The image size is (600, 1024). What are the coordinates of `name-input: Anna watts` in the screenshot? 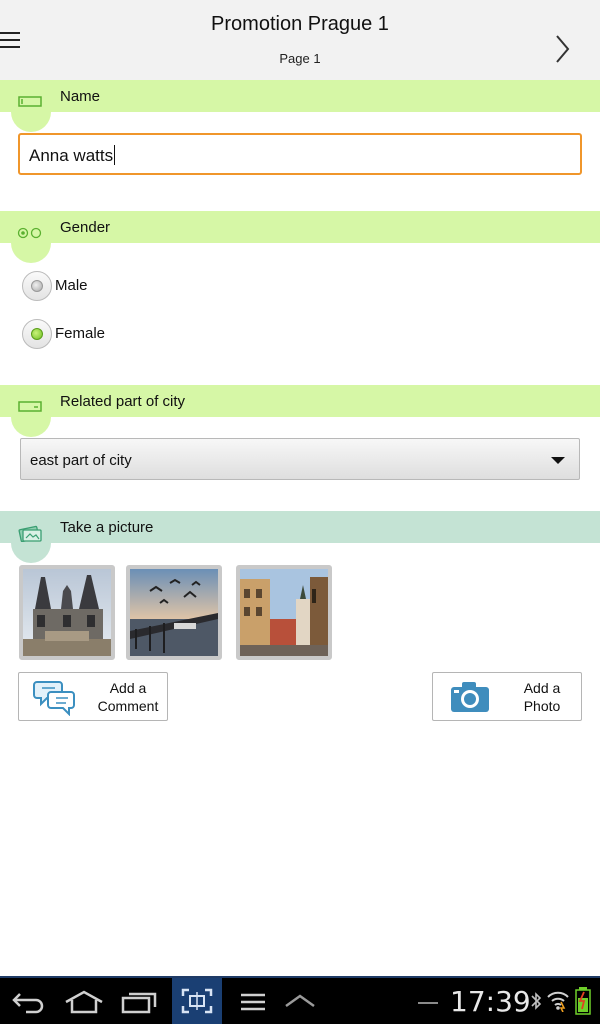 It's located at (300, 154).